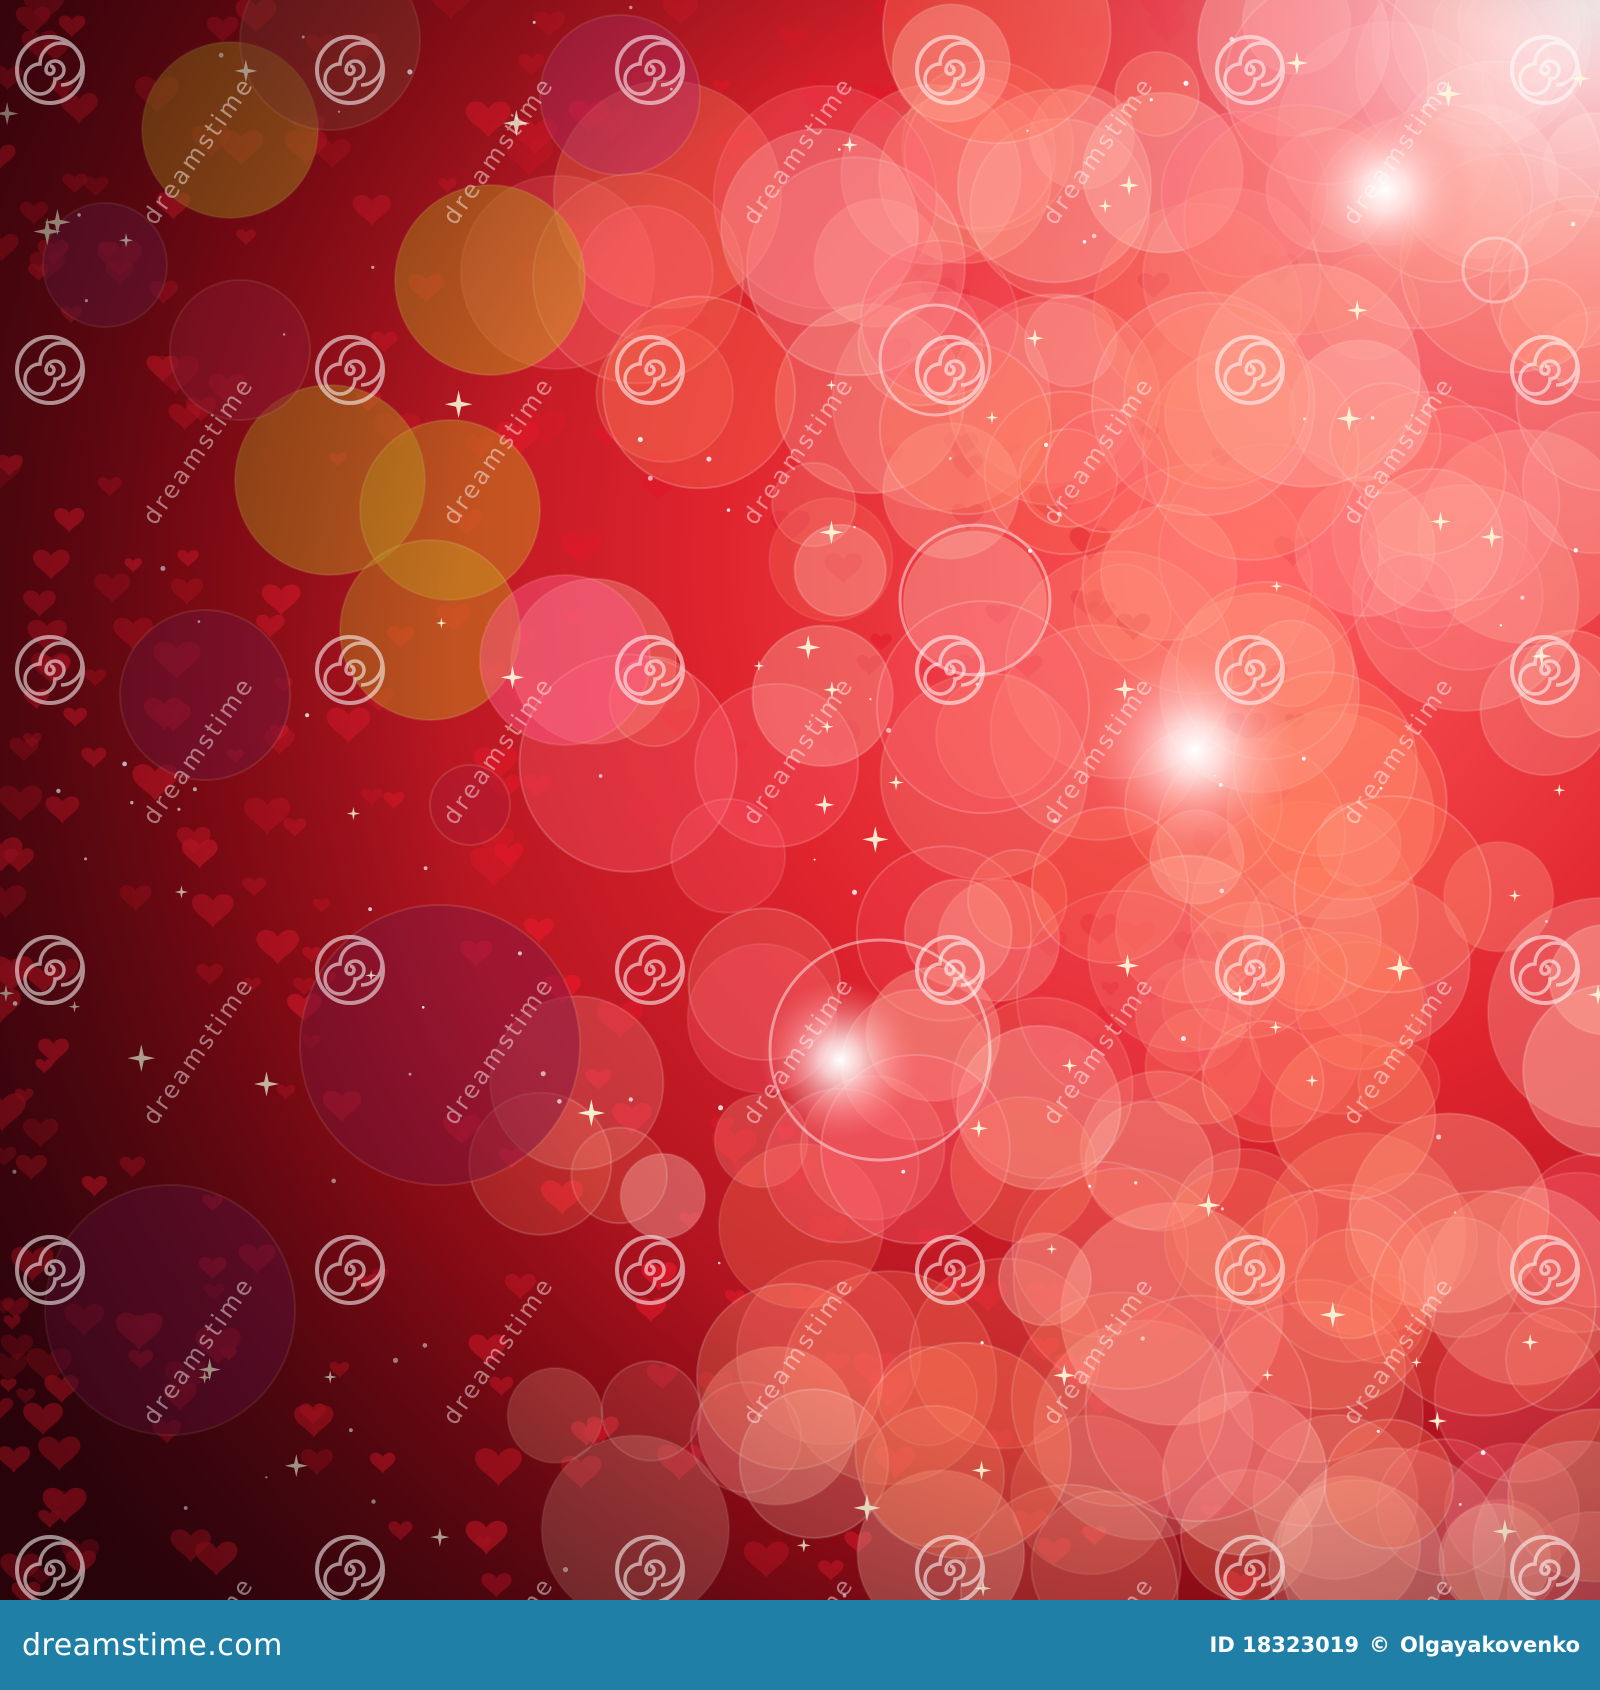 The width and height of the screenshot is (1600, 1690). I want to click on copyright-symbol: ©, so click(1379, 1645).